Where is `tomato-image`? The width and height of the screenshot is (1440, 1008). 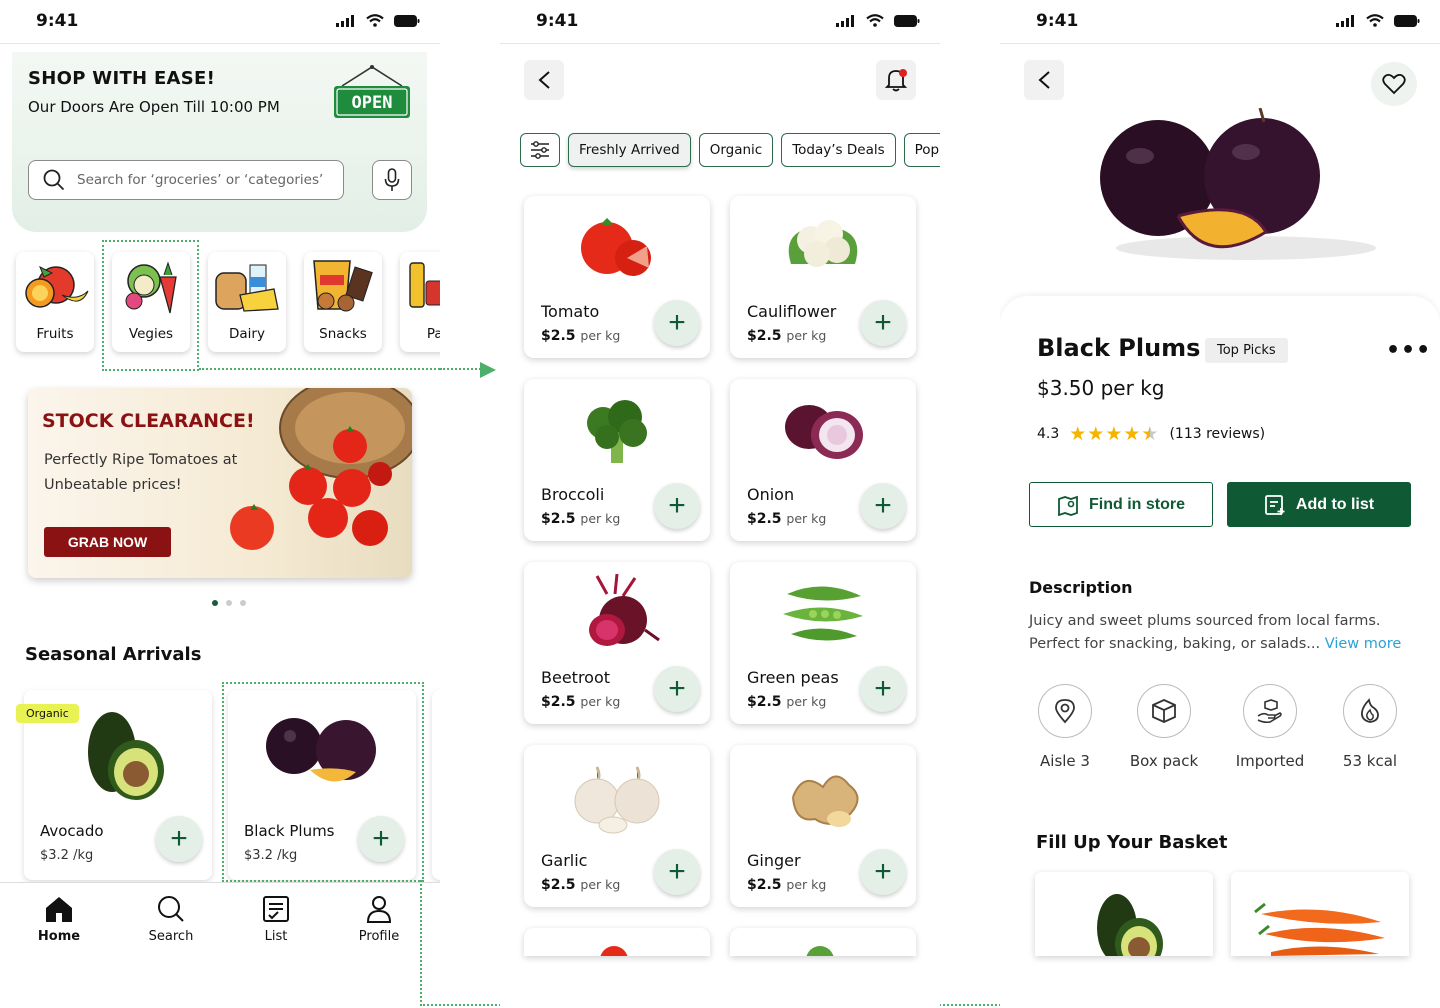
tomato-image is located at coordinates (614, 951).